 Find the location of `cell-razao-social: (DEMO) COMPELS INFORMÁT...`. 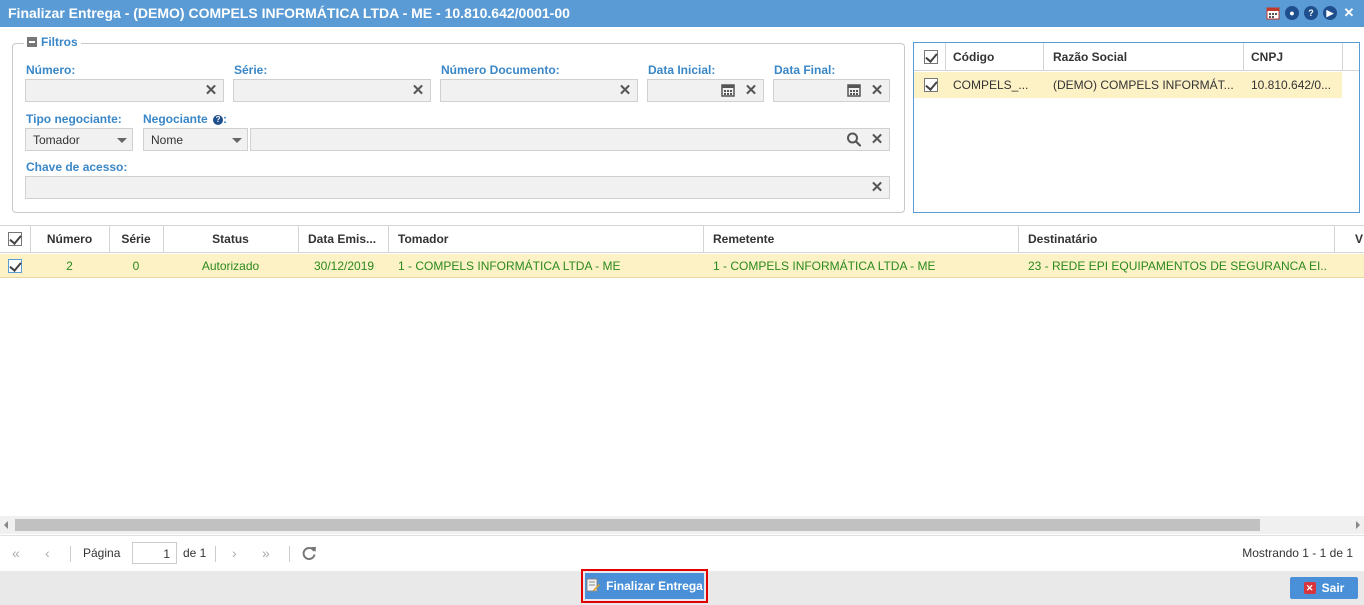

cell-razao-social: (DEMO) COMPELS INFORMÁT... is located at coordinates (1143, 85).